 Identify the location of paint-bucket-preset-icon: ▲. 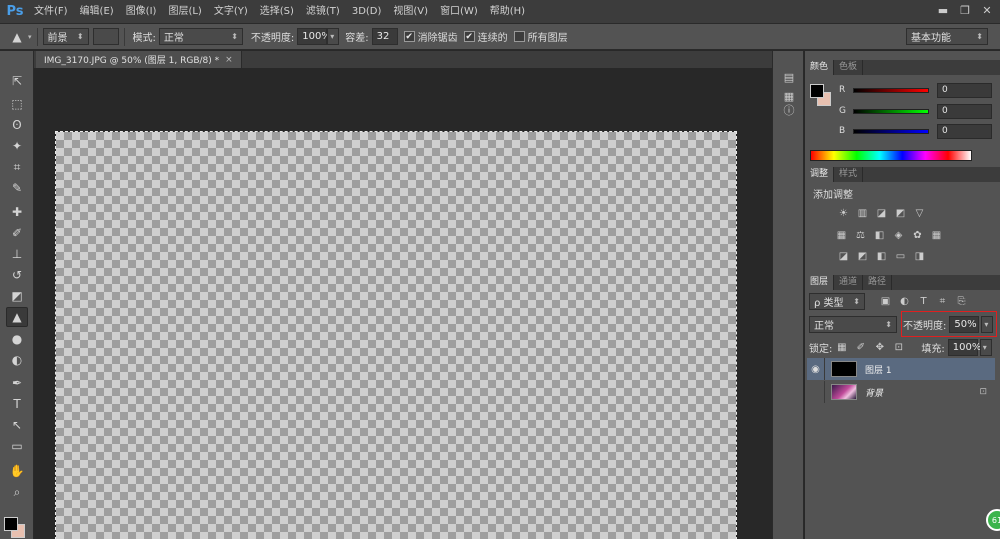
(17, 37).